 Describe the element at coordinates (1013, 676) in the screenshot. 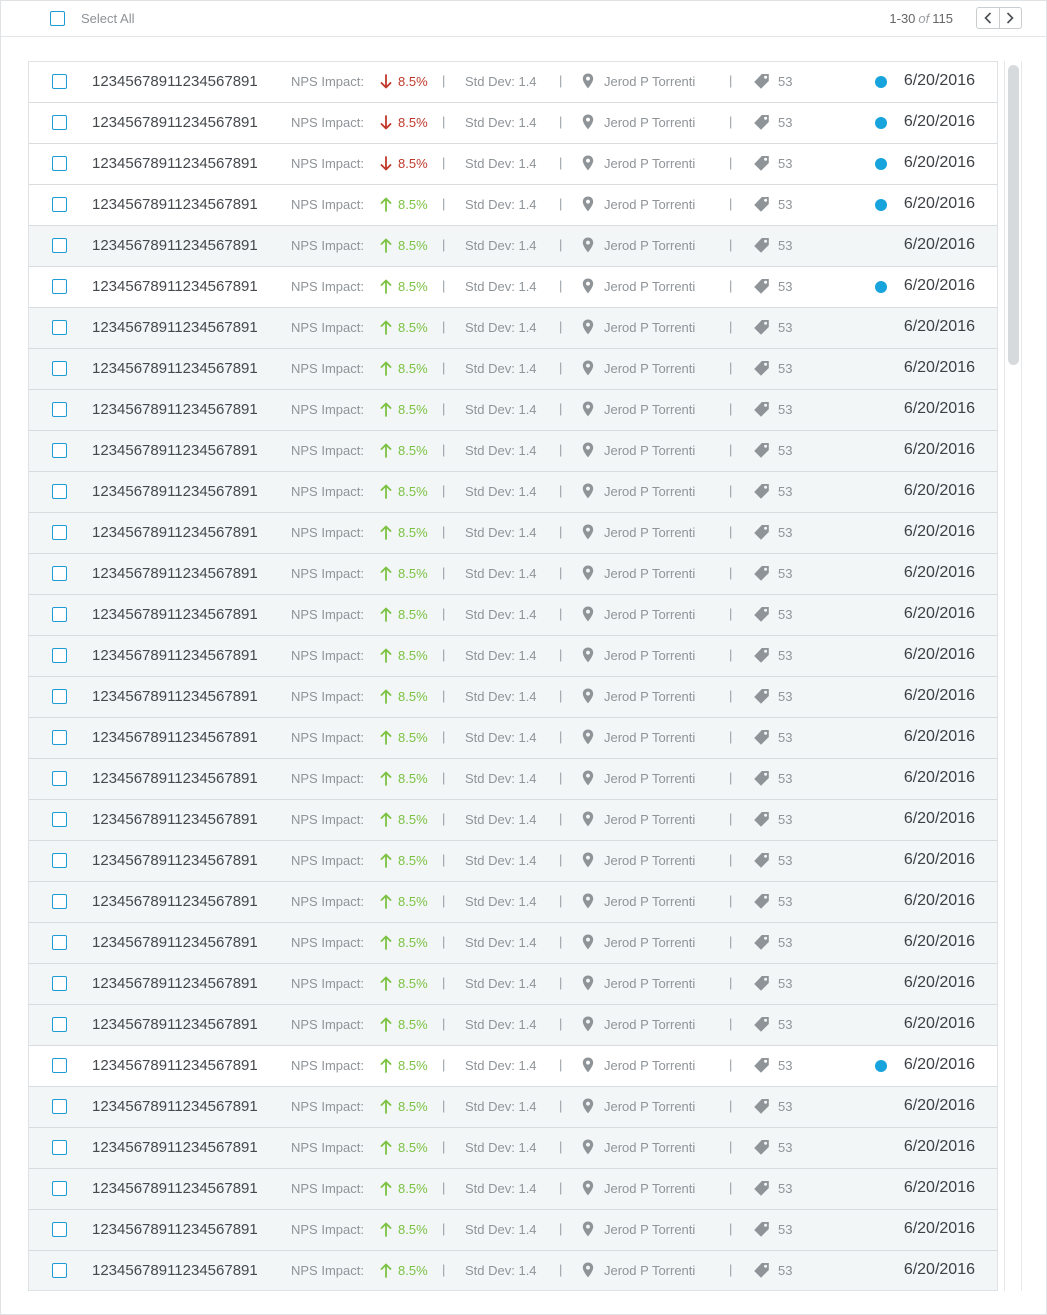

I see `scrollbar` at that location.